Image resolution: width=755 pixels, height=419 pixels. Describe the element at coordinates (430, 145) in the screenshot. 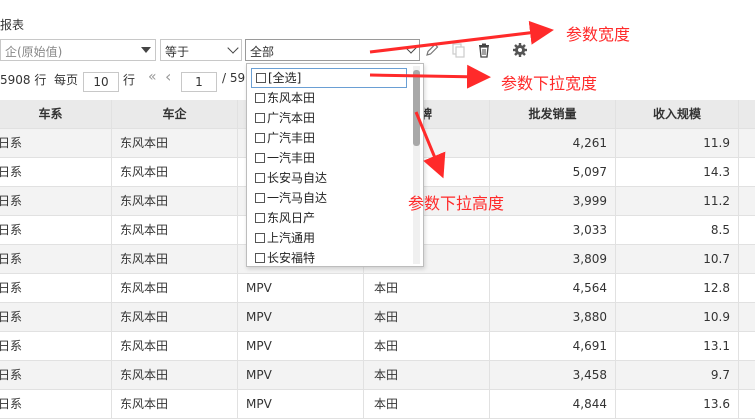

I see `arrow-dropdown-height` at that location.